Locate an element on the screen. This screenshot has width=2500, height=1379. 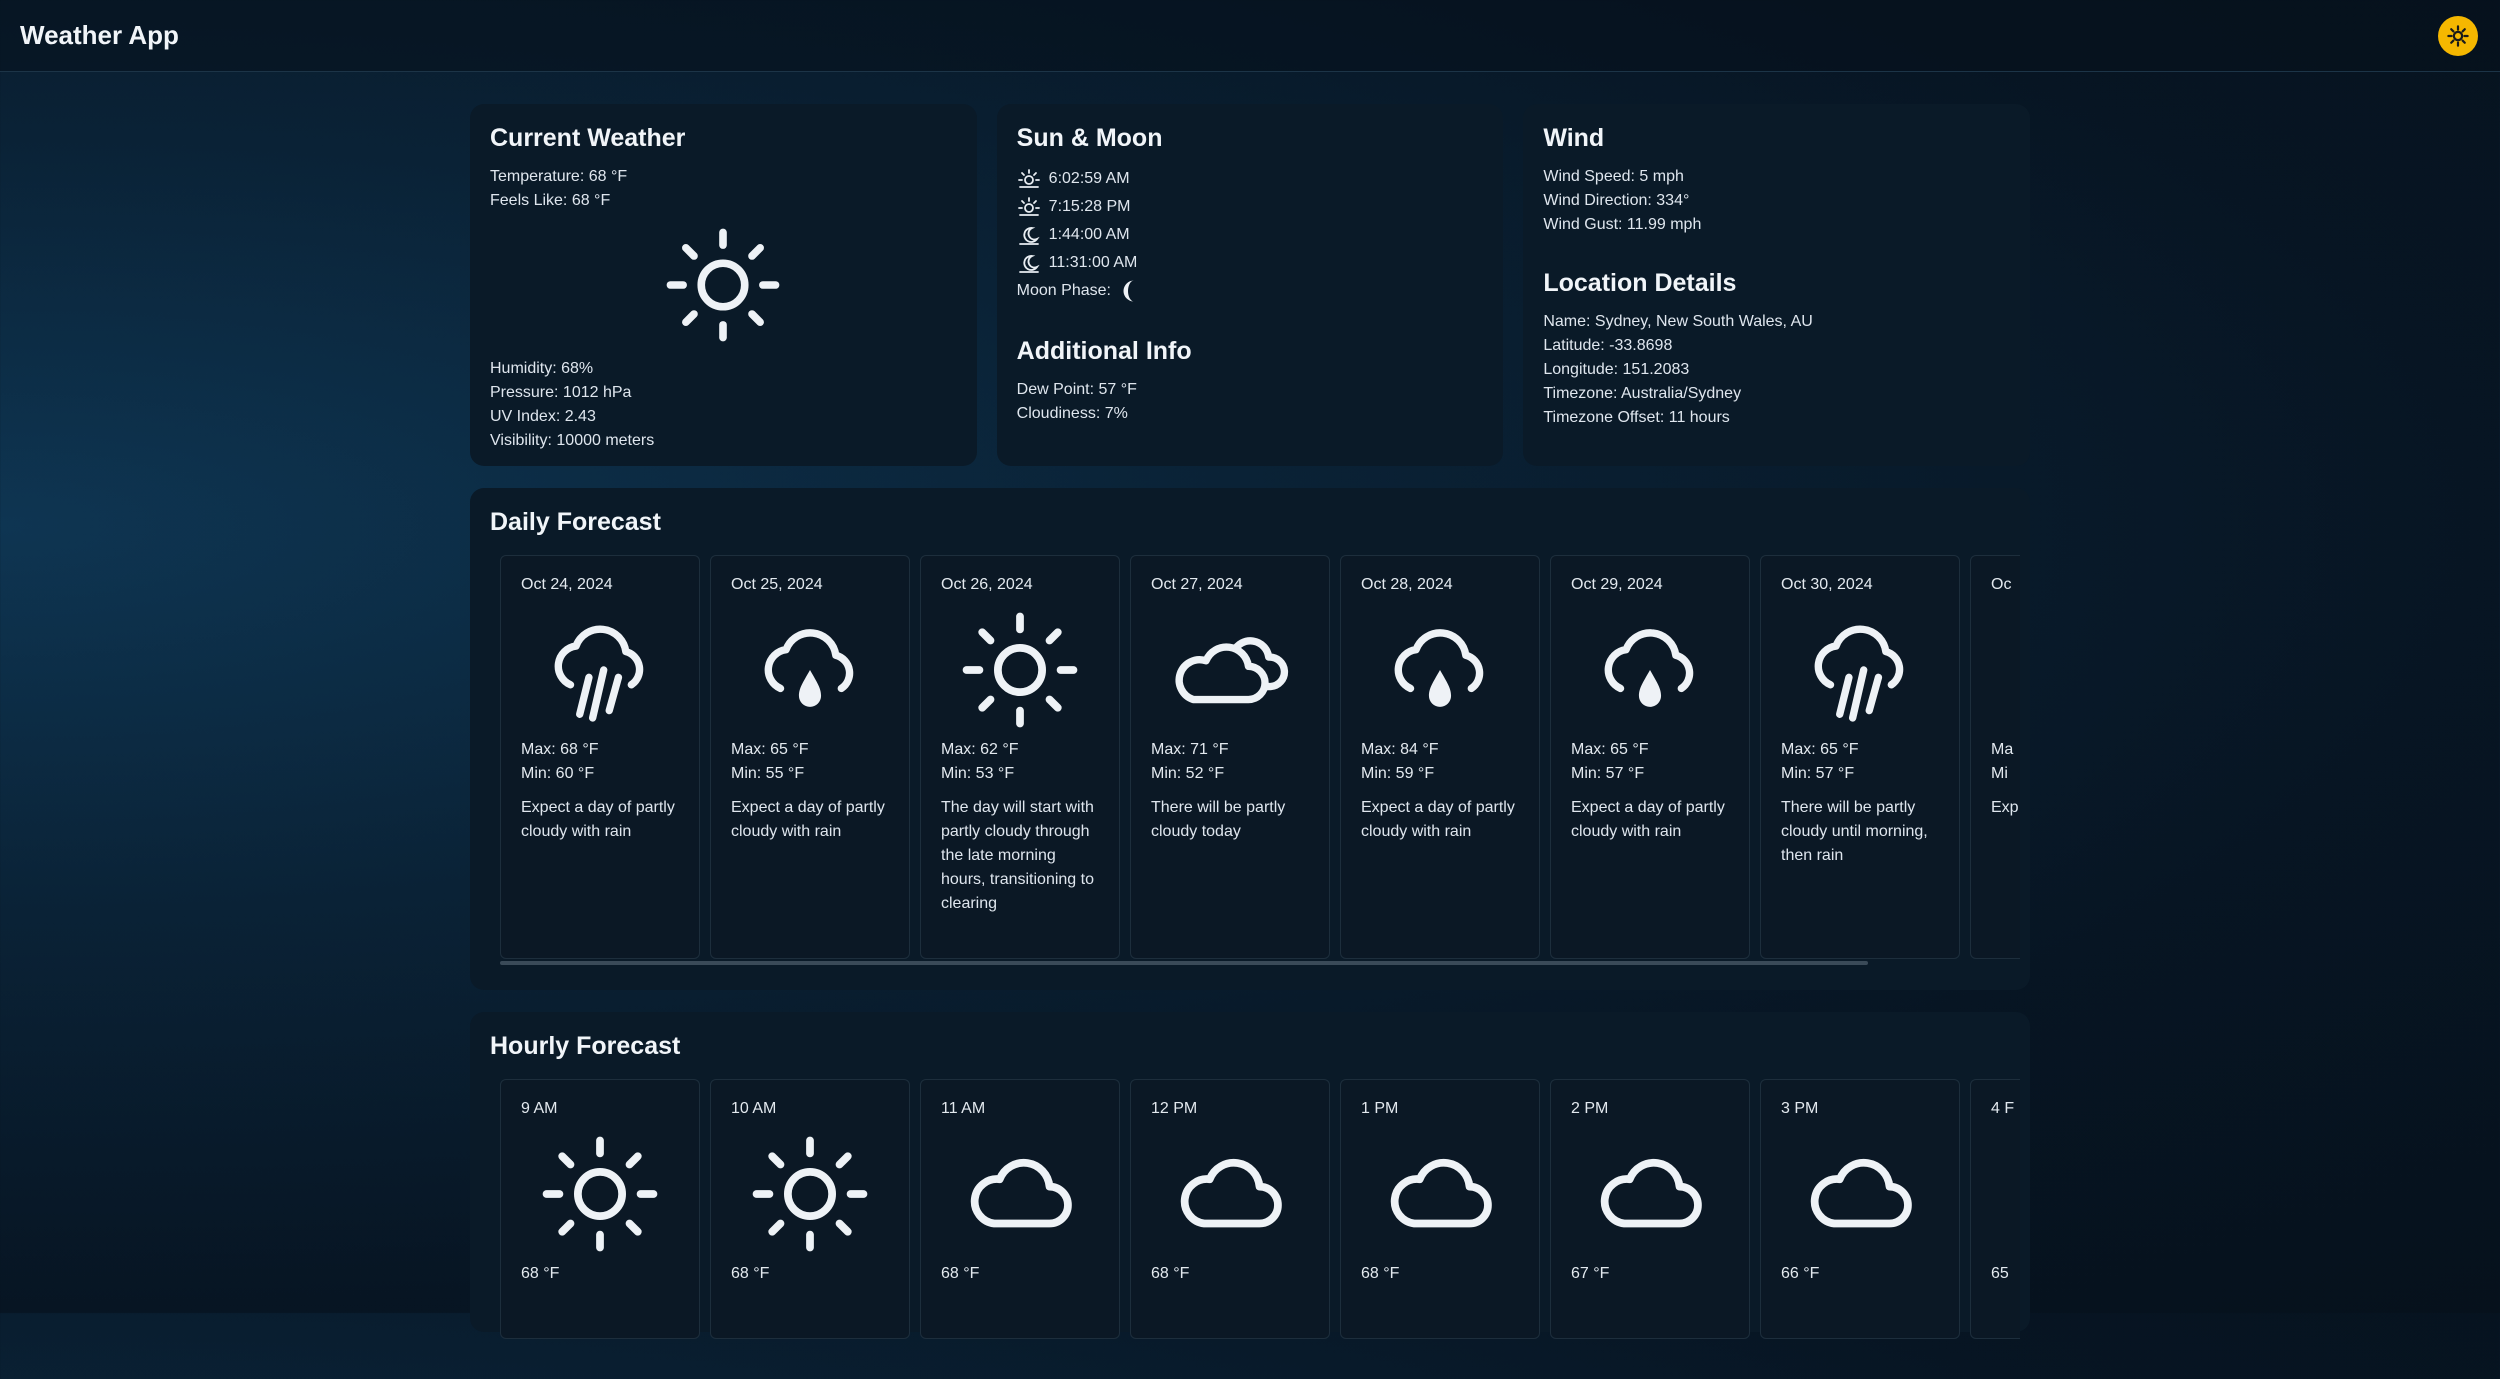
forecast-date: Oct 24, 2024 is located at coordinates (567, 584).